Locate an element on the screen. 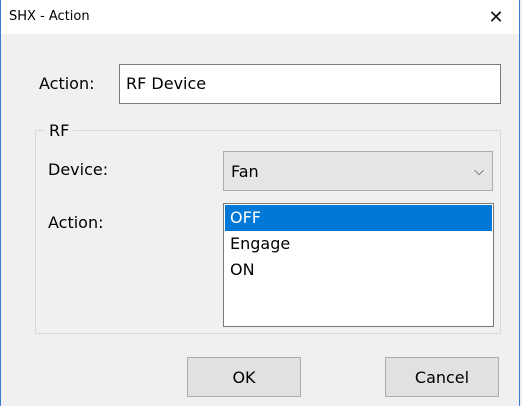  list-item-on: ON is located at coordinates (358, 270).